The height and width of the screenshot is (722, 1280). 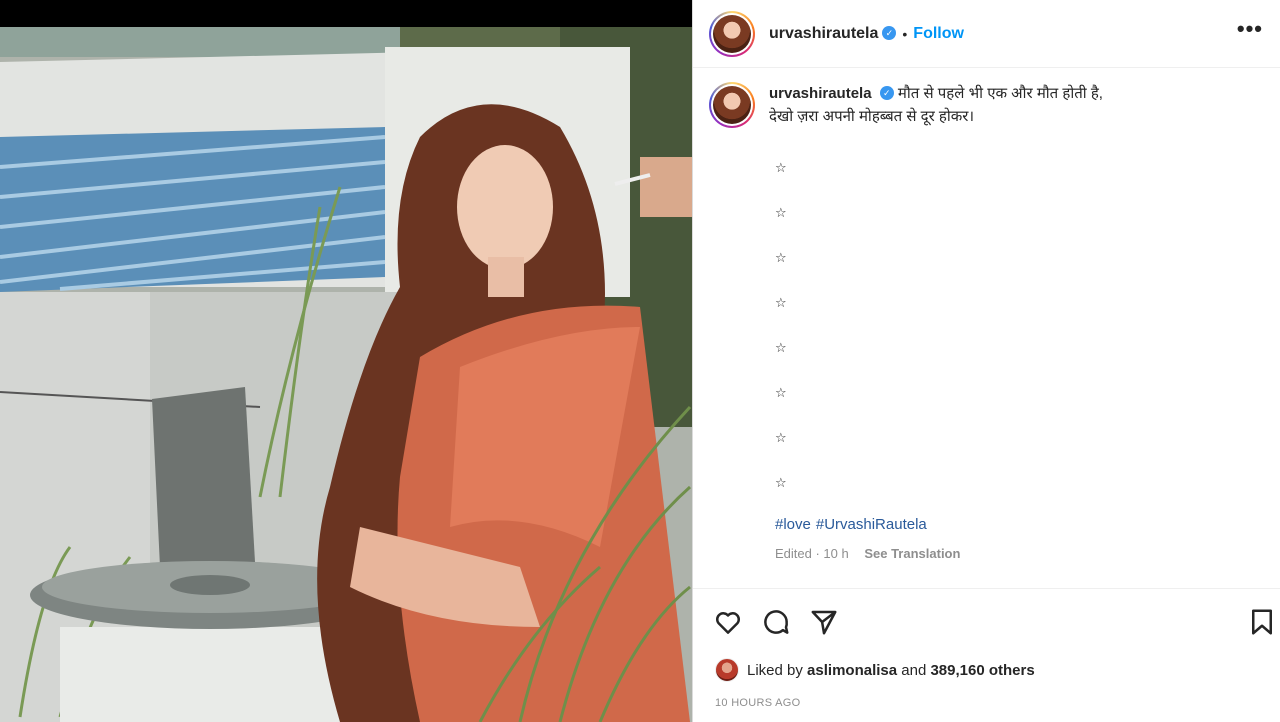 What do you see at coordinates (1000, 93) in the screenshot?
I see `caption-line-1: मौत से पहले भी एक और मौत होती है,` at bounding box center [1000, 93].